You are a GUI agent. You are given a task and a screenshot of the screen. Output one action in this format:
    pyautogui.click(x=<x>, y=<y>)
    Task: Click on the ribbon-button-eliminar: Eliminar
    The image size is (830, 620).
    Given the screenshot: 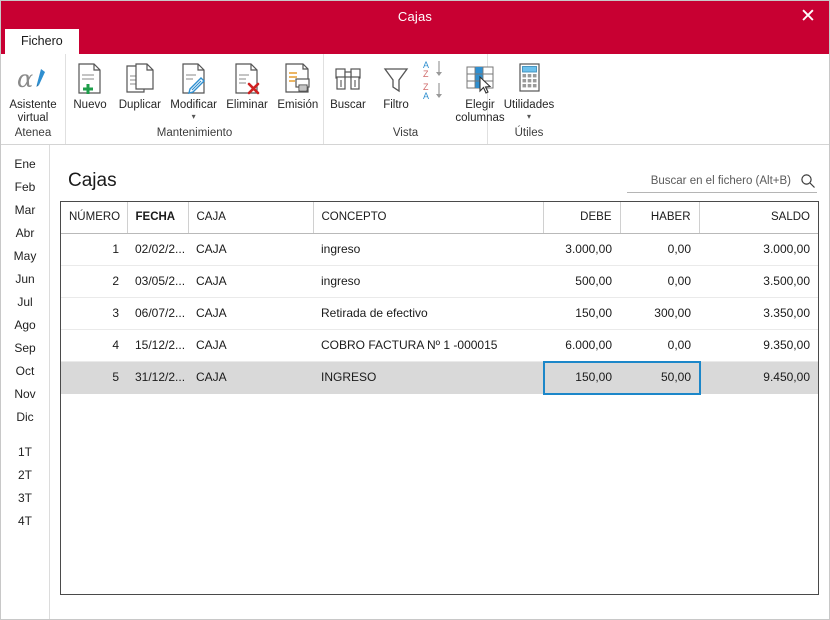 What is the action you would take?
    pyautogui.click(x=247, y=85)
    